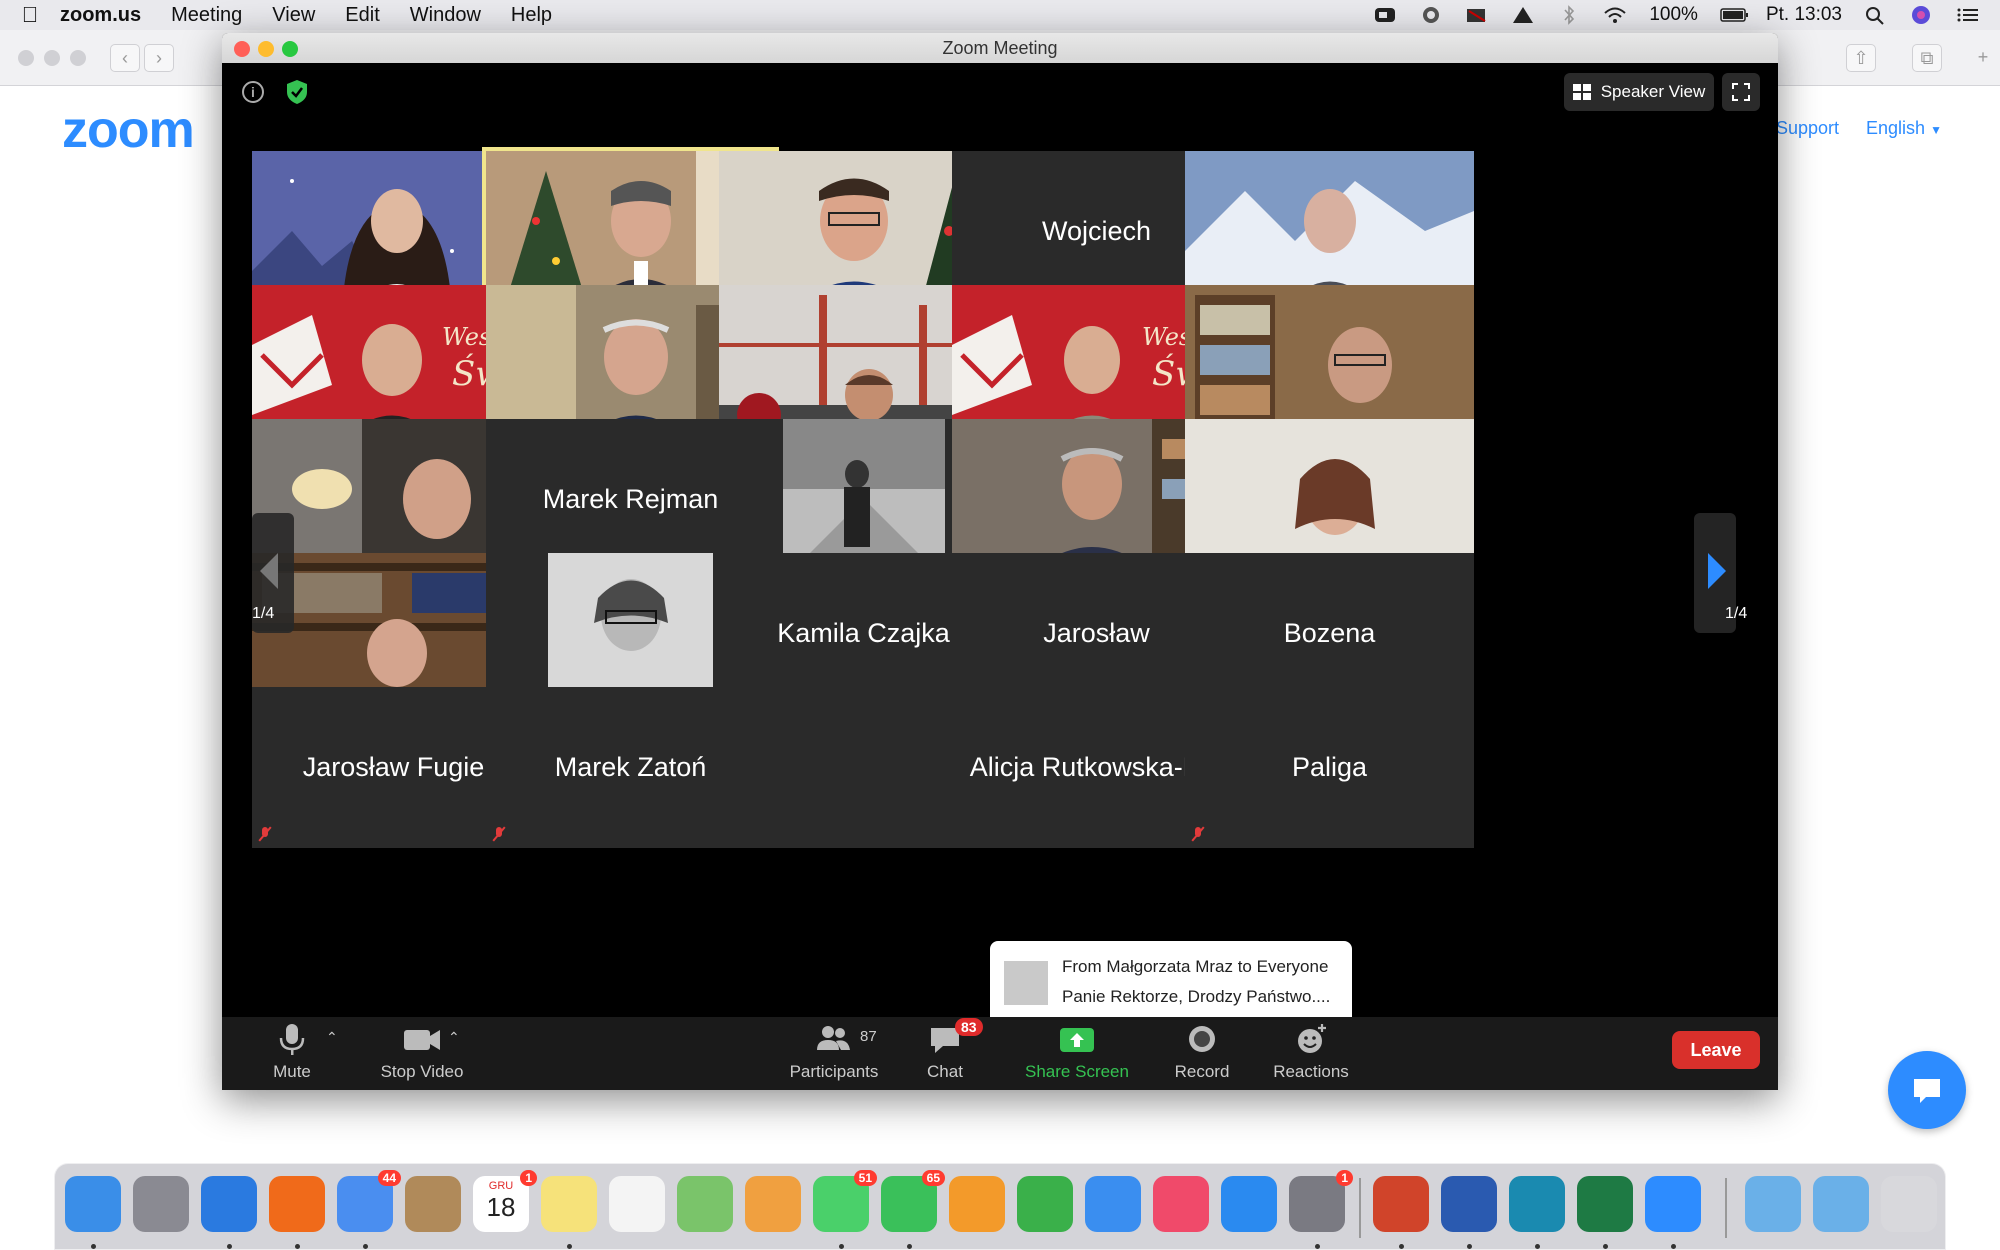 The image size is (2000, 1250). What do you see at coordinates (531, 15) in the screenshot?
I see `menu-help: Help` at bounding box center [531, 15].